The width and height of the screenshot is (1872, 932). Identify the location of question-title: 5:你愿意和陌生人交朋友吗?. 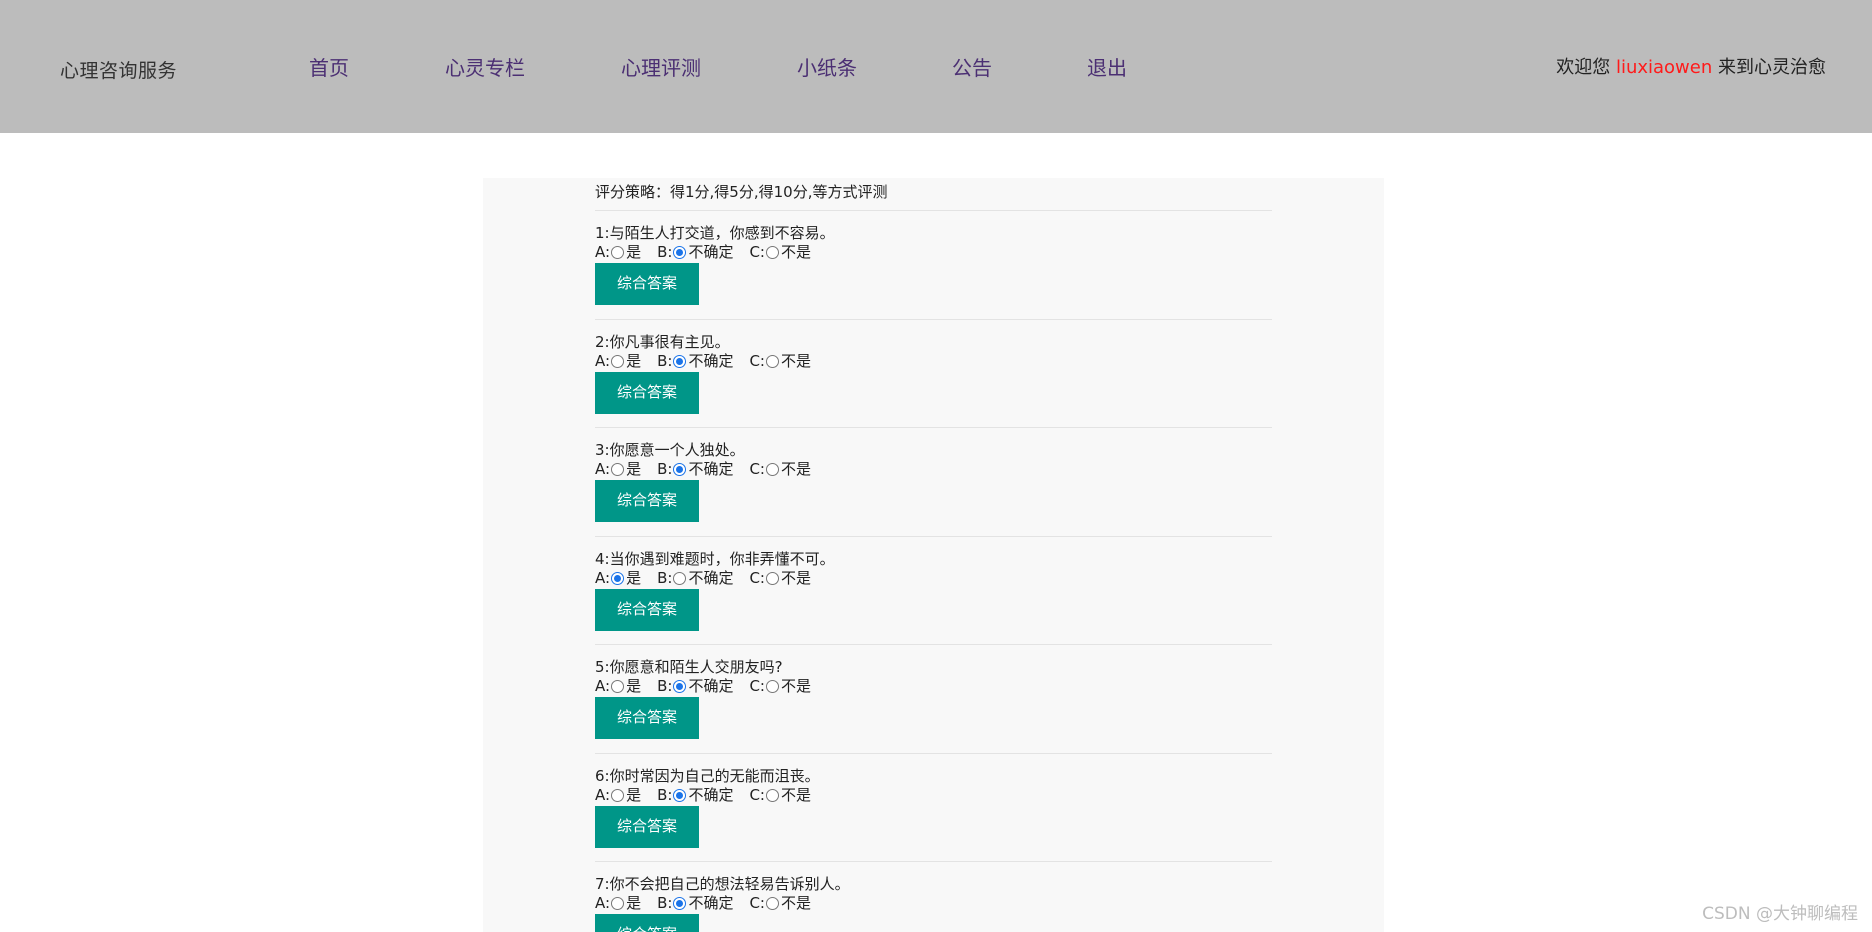
(689, 667).